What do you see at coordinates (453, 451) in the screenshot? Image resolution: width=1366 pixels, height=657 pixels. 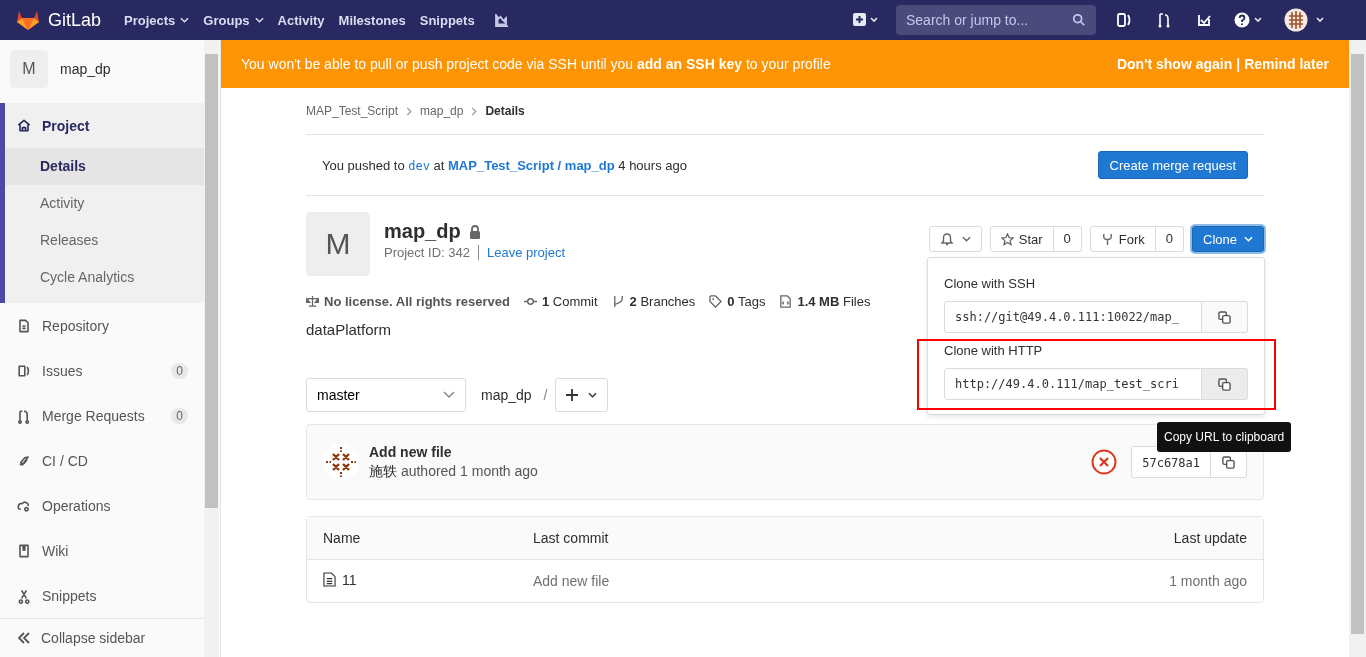 I see `commit-title: Add new file` at bounding box center [453, 451].